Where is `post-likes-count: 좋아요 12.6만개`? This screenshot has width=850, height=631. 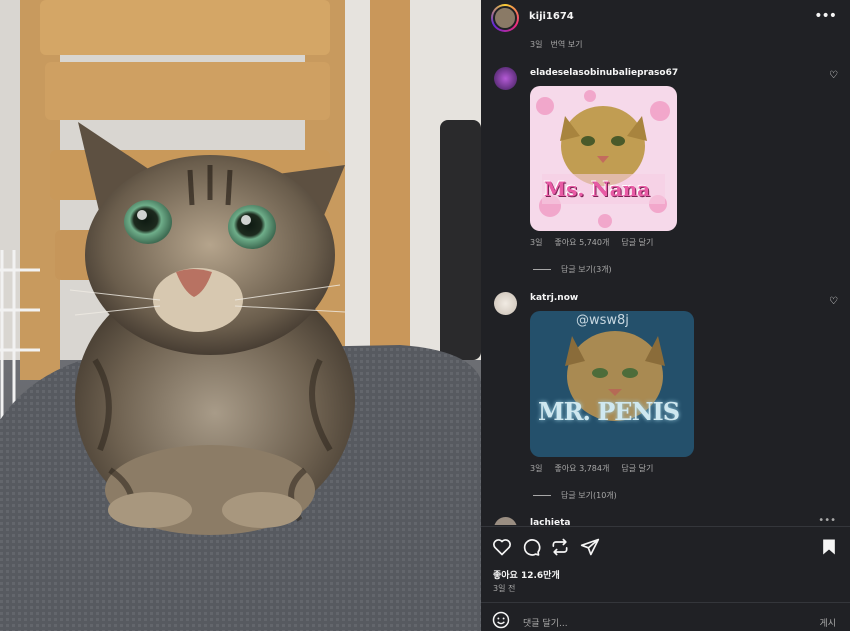 post-likes-count: 좋아요 12.6만개 is located at coordinates (526, 574).